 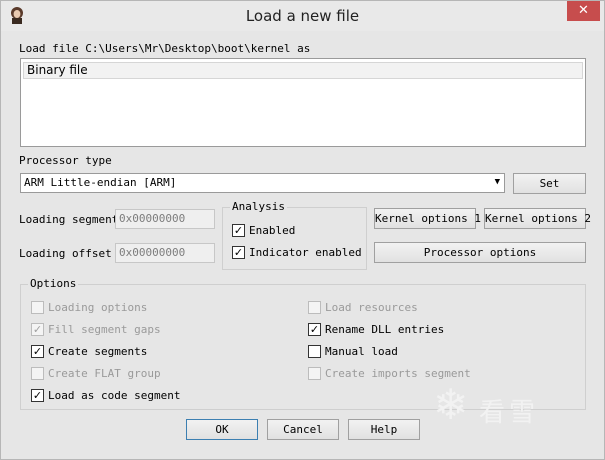 I want to click on analysis-group-title: Analysis, so click(x=258, y=206).